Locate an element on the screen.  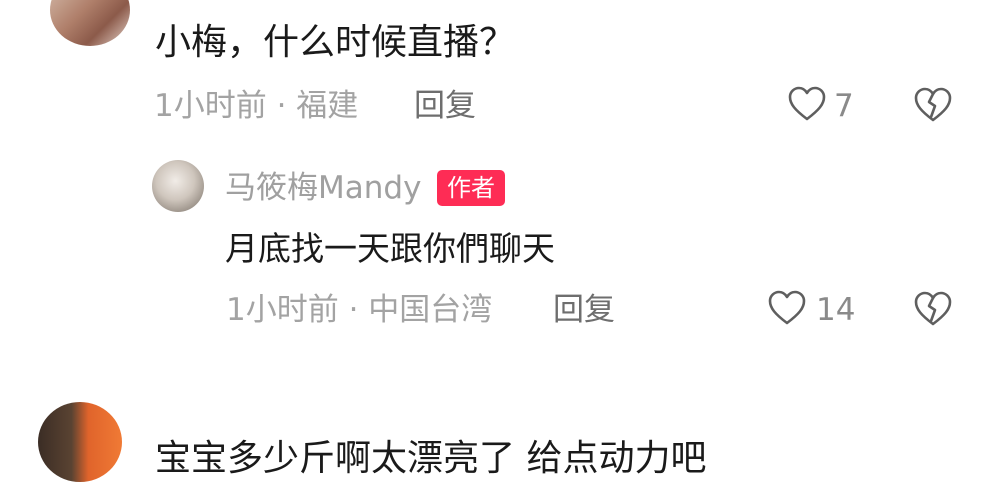
comment-text: 宝宝多少斤啊太漂亮了 给点动力吧 is located at coordinates (431, 458).